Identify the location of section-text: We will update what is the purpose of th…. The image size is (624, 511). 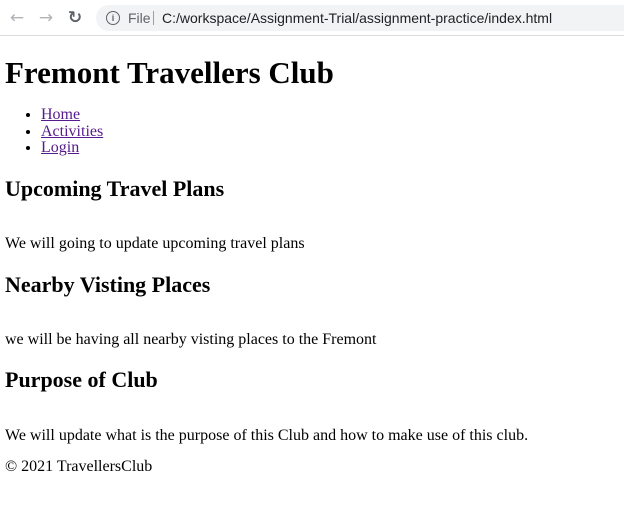
(267, 435).